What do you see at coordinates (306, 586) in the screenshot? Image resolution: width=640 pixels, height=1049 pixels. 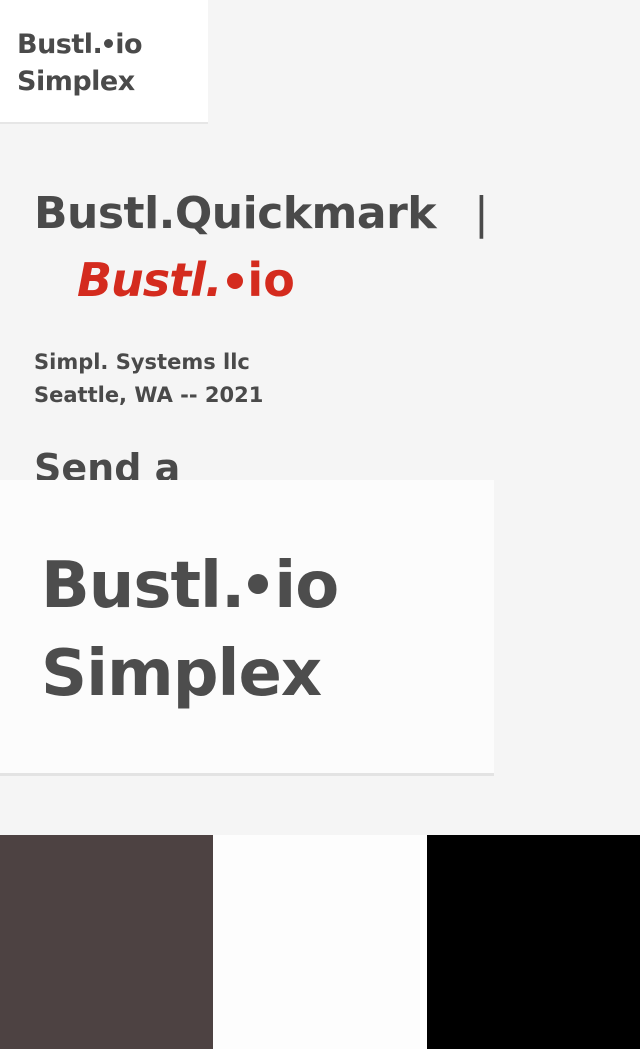 I see `overlay-text-io: io` at bounding box center [306, 586].